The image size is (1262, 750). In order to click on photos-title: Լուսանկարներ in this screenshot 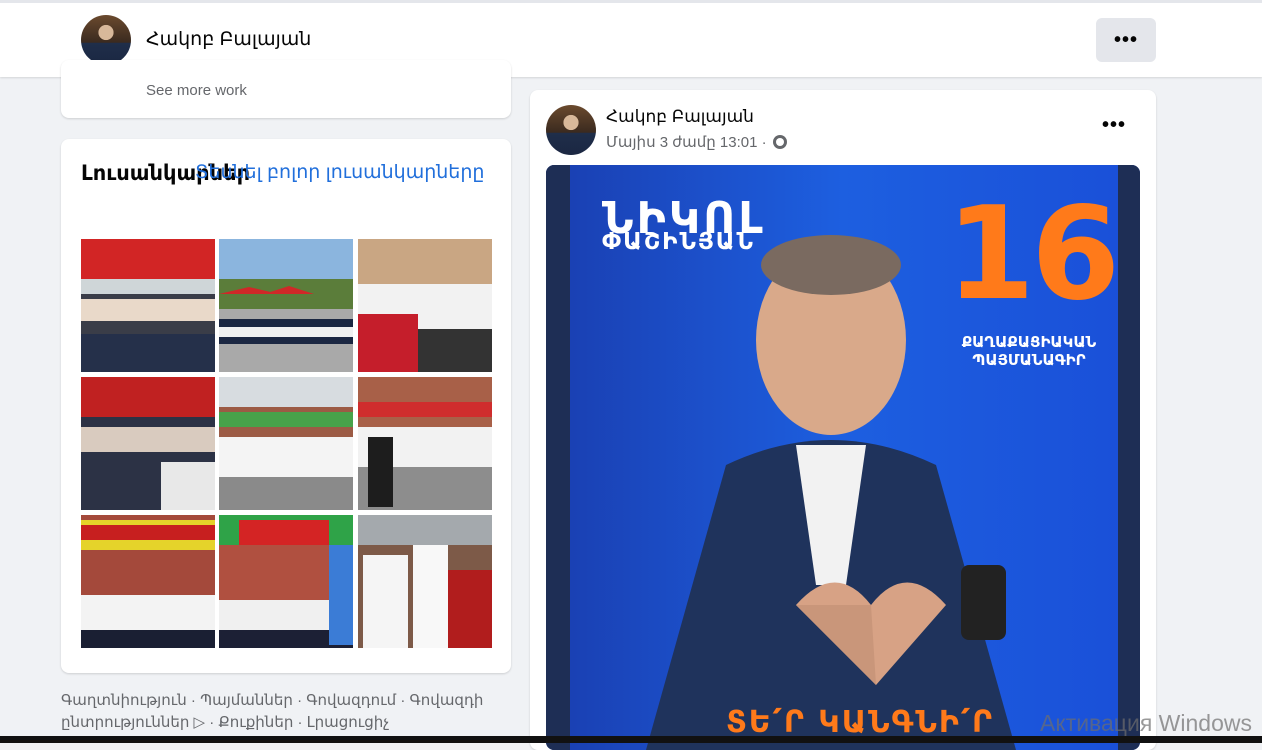, I will do `click(166, 173)`.